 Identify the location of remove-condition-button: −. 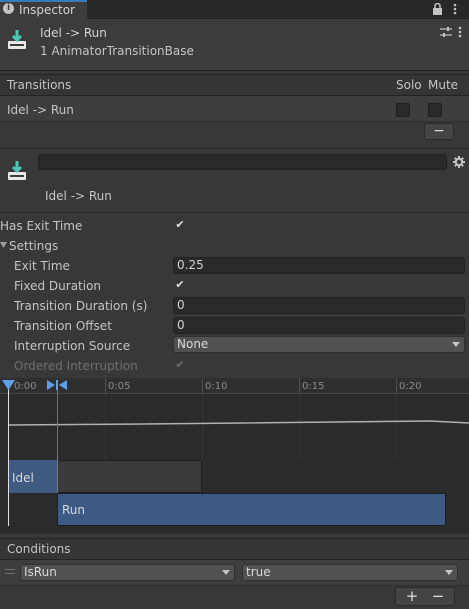
(438, 596).